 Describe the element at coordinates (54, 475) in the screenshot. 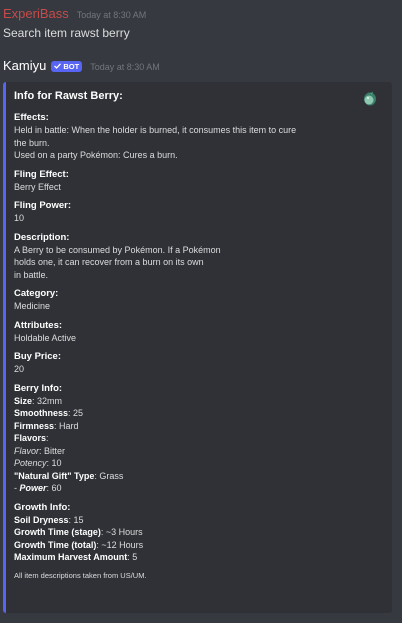

I see `natural-gift-type-label: "Natural Gift" Type` at that location.